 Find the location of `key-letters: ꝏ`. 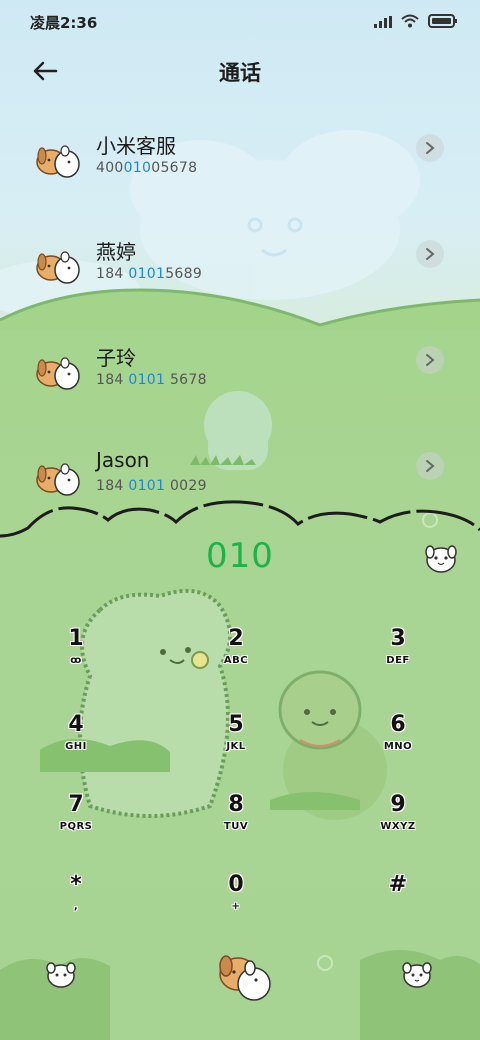

key-letters: ꝏ is located at coordinates (76, 660).